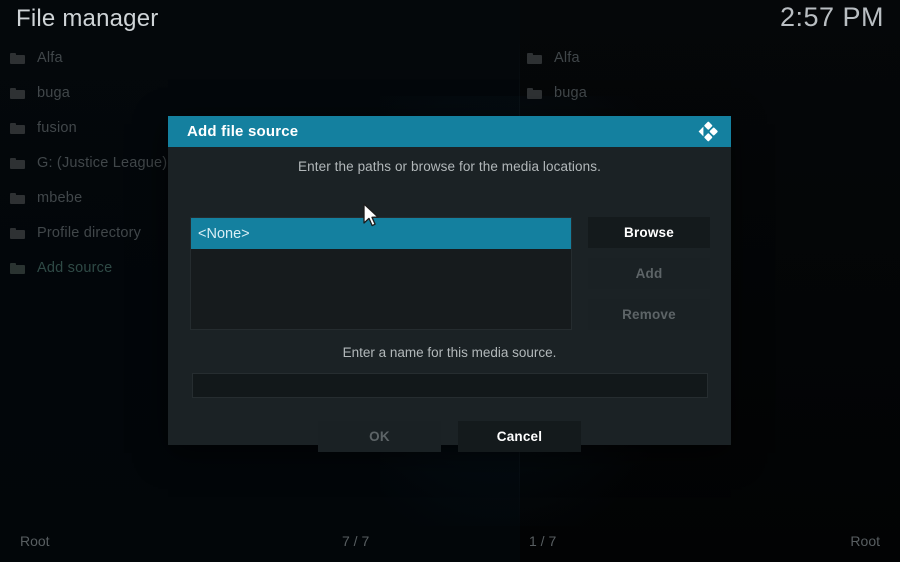  Describe the element at coordinates (648, 314) in the screenshot. I see `remove-button: Remove` at that location.